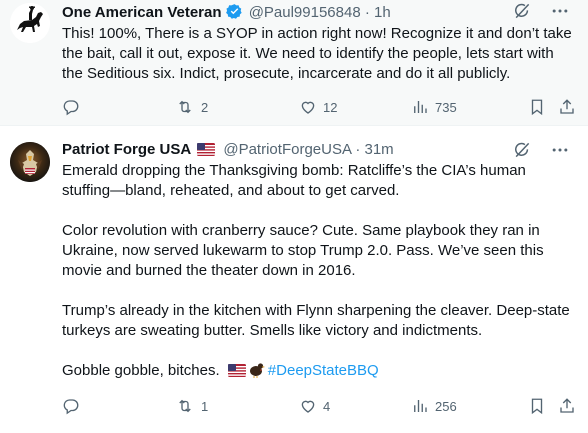 This screenshot has height=433, width=588. Describe the element at coordinates (378, 149) in the screenshot. I see `timestamp: 31m` at that location.